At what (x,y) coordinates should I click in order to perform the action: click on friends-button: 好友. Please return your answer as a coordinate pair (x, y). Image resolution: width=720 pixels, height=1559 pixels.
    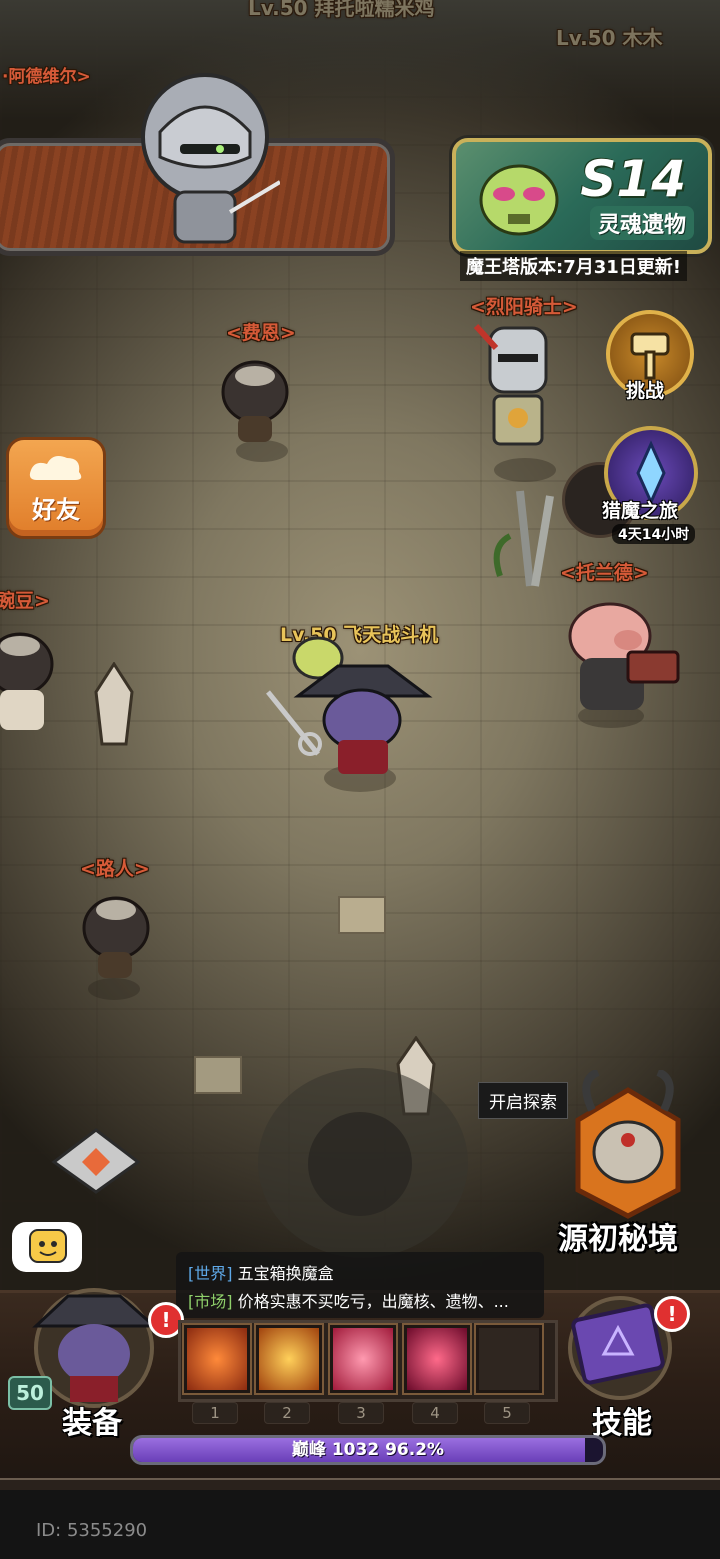
    Looking at the image, I should click on (56, 488).